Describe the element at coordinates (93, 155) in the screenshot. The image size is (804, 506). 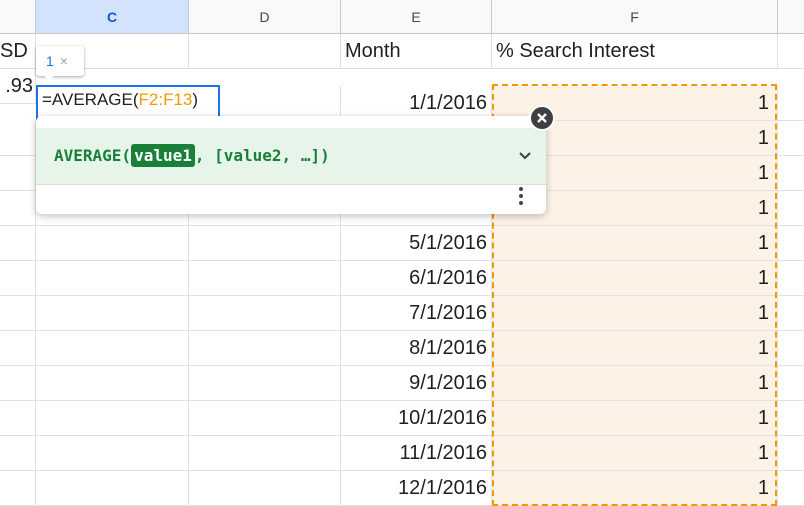
I see `function-name: AVERAGE(` at that location.